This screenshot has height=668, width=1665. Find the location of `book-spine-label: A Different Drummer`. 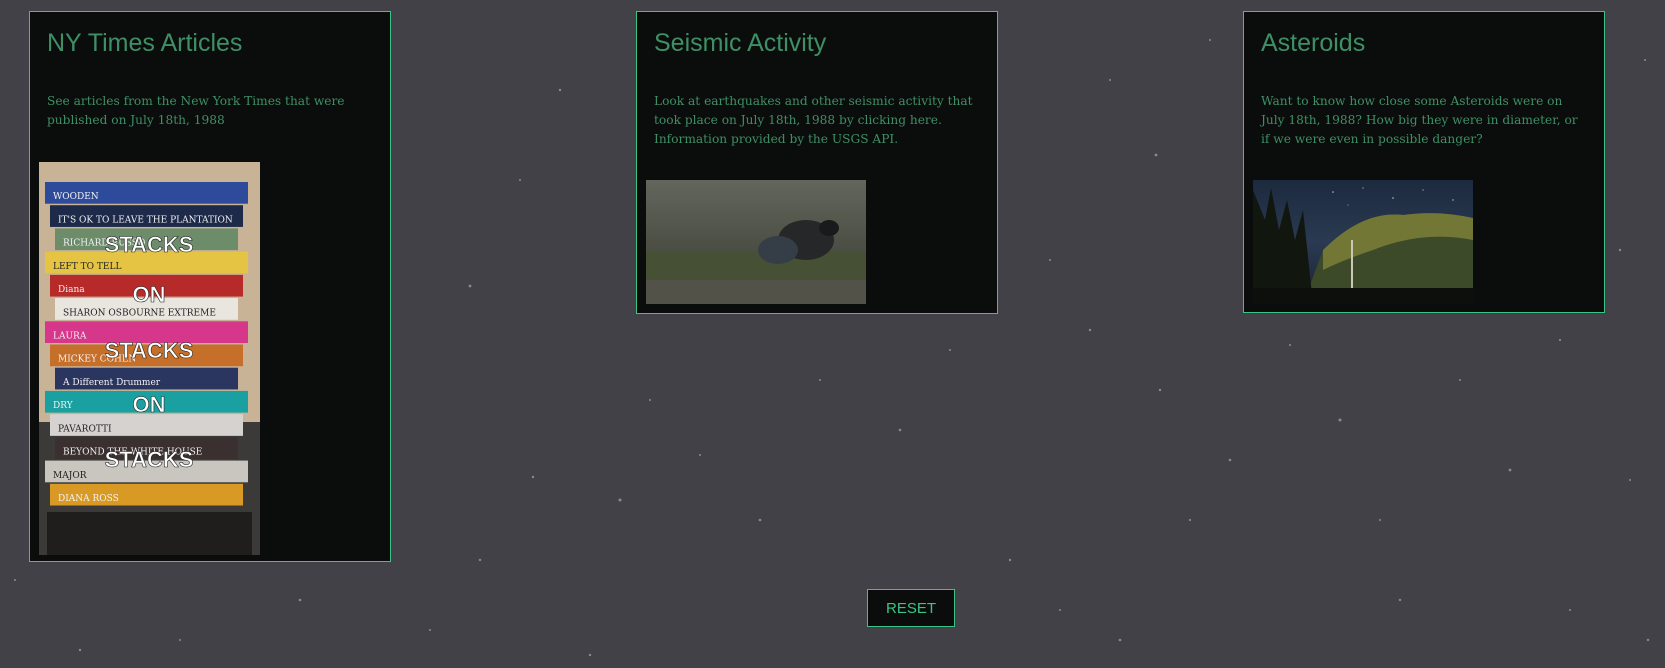

book-spine-label: A Different Drummer is located at coordinates (111, 383).